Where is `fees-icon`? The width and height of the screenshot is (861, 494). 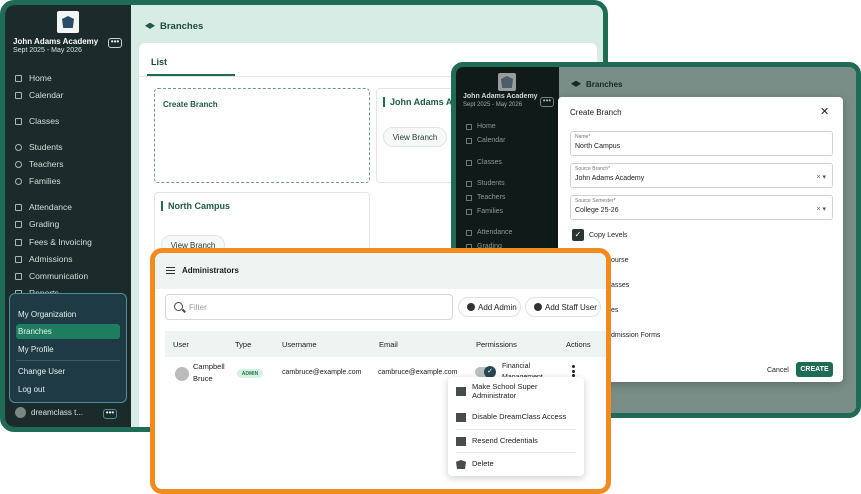 fees-icon is located at coordinates (18, 242).